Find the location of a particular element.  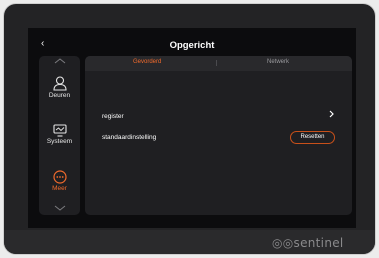

tab-bar: Gevorderd Netwerk is located at coordinates (218, 63).